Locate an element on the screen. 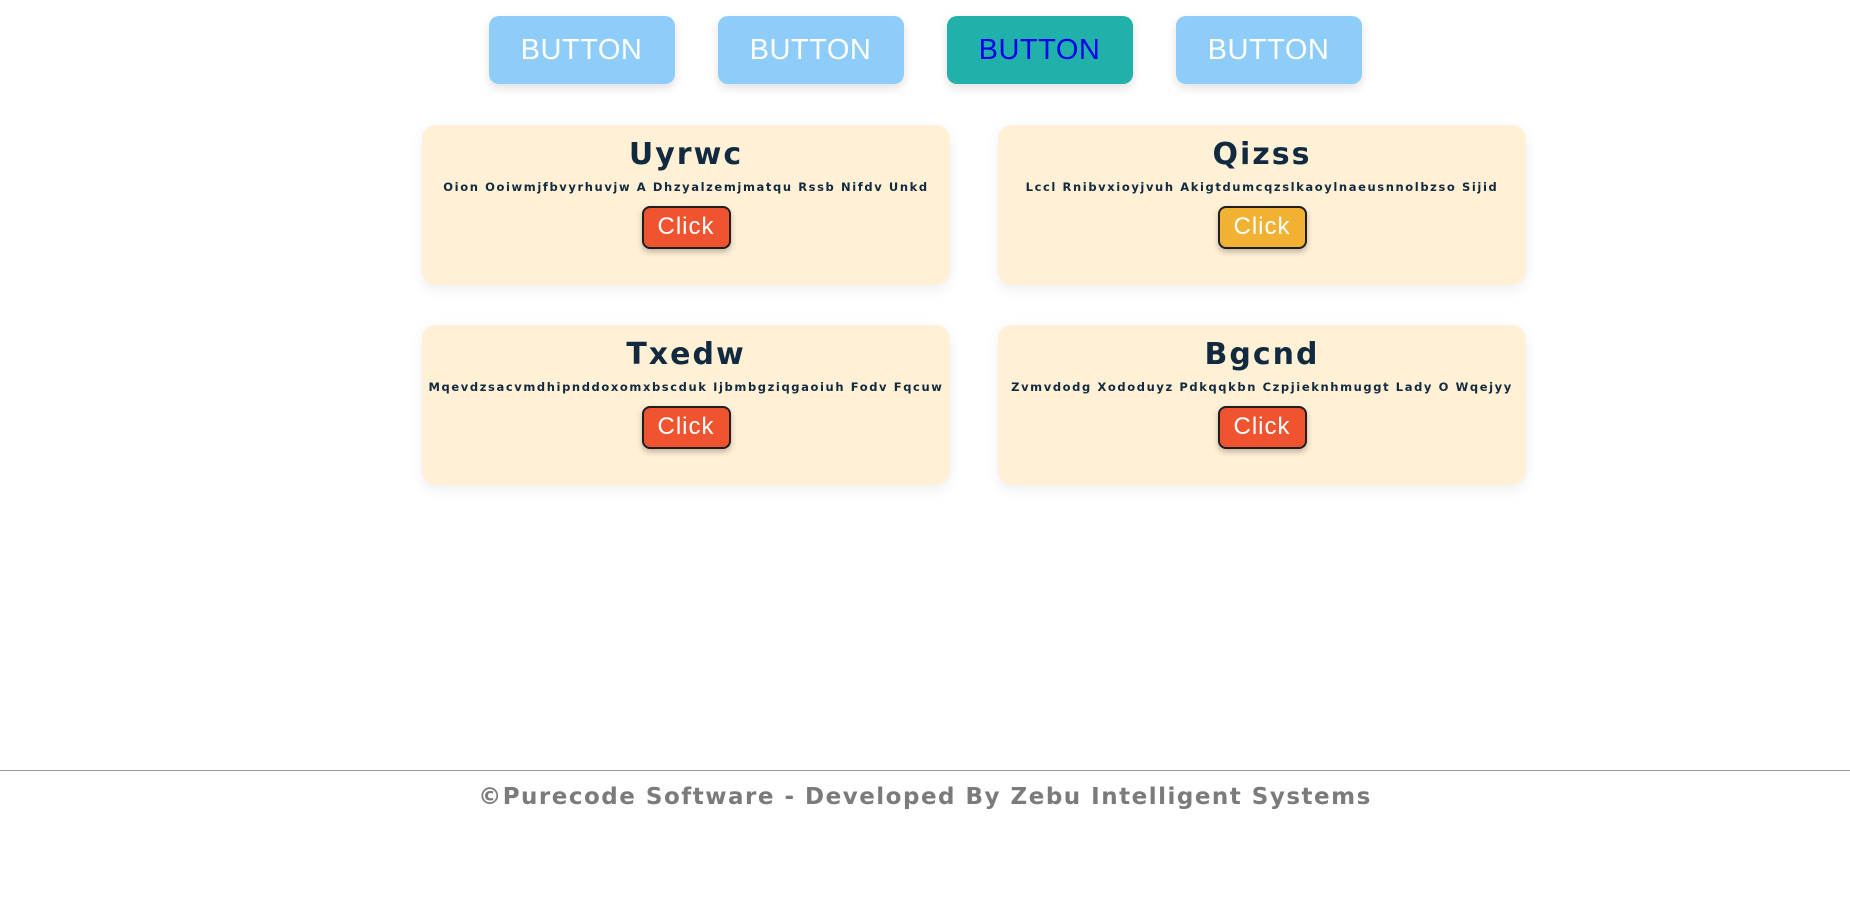 This screenshot has width=1850, height=900. card-title: Txedw is located at coordinates (686, 354).